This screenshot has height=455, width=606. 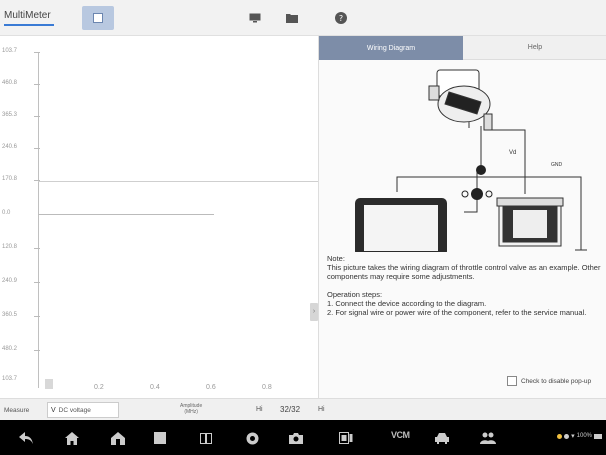 What do you see at coordinates (252, 438) in the screenshot?
I see `chrome-browser-icon` at bounding box center [252, 438].